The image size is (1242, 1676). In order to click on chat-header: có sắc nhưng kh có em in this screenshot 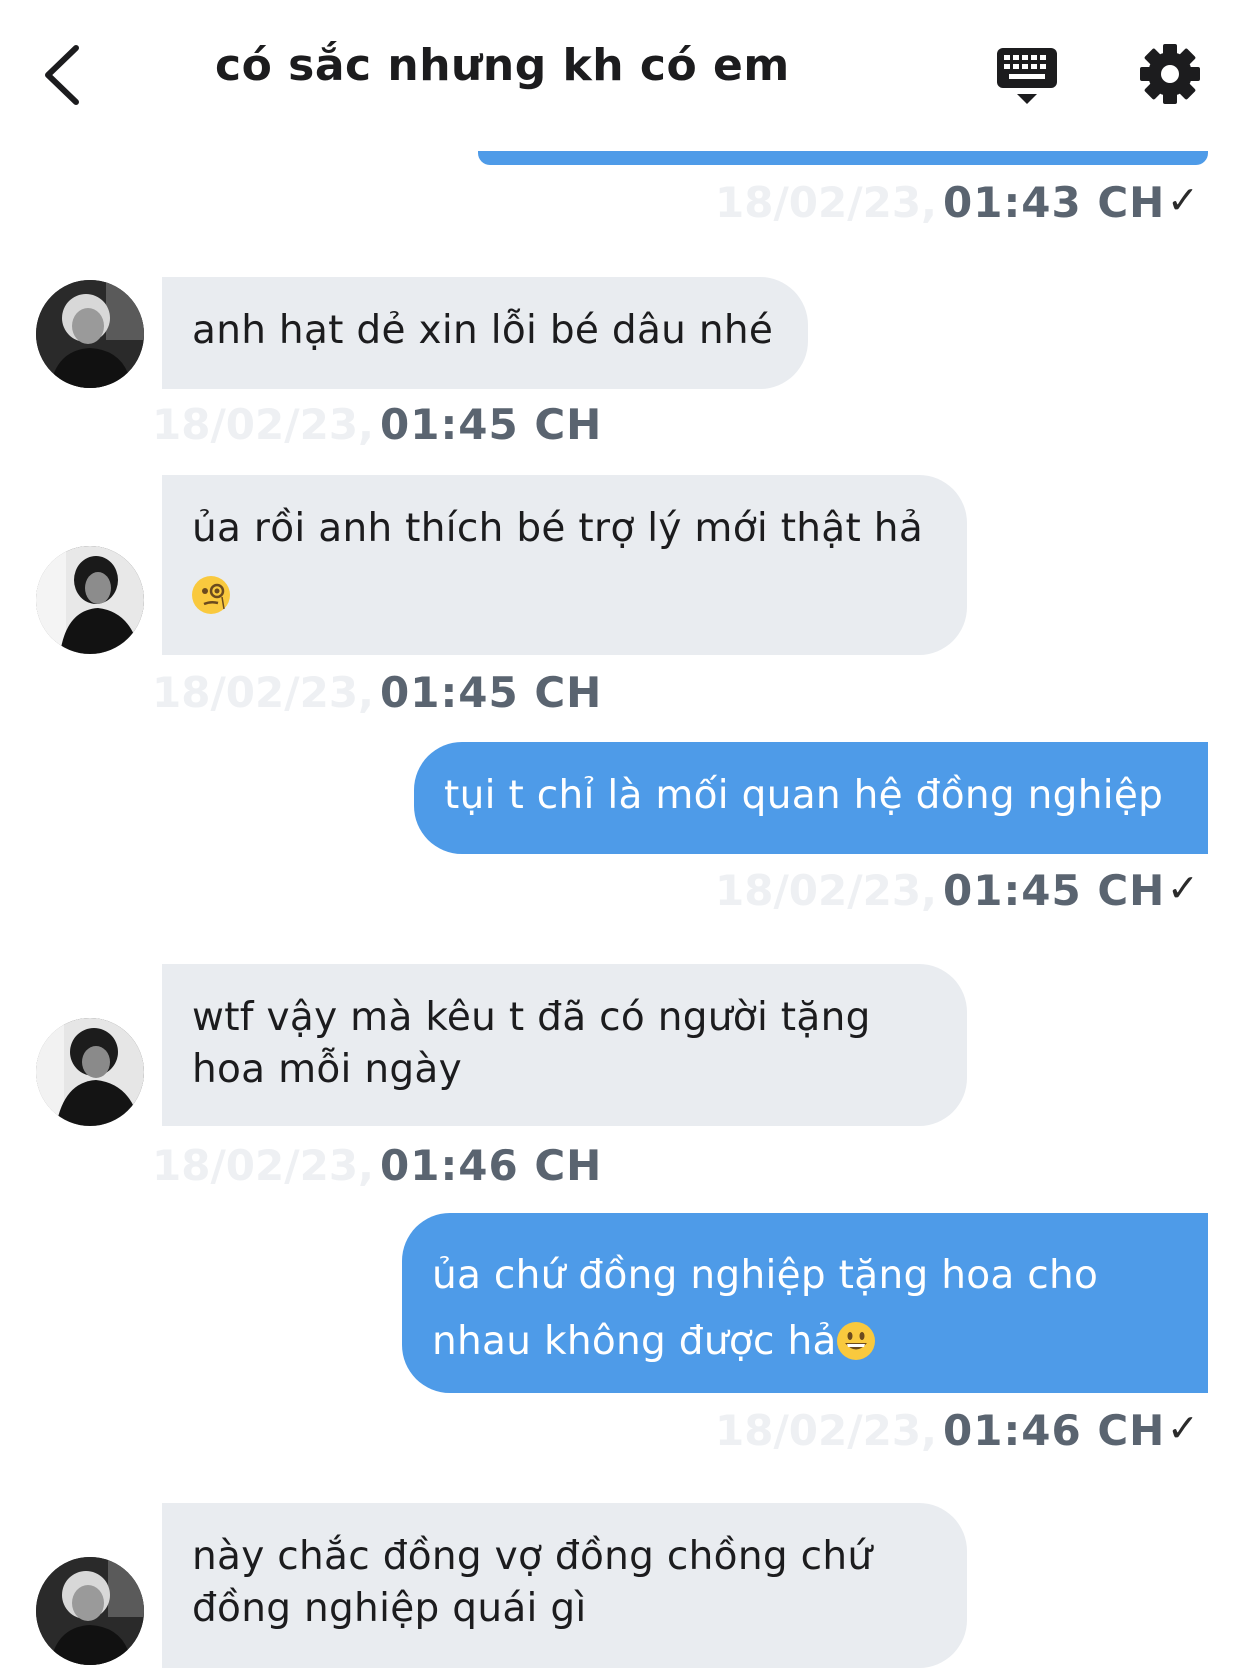, I will do `click(621, 75)`.